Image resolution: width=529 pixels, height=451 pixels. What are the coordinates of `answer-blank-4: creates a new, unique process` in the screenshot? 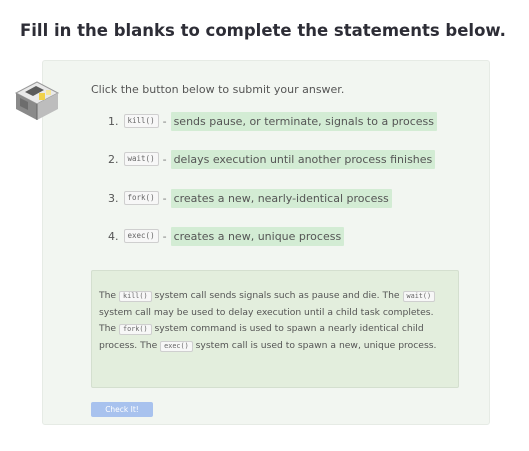 It's located at (257, 236).